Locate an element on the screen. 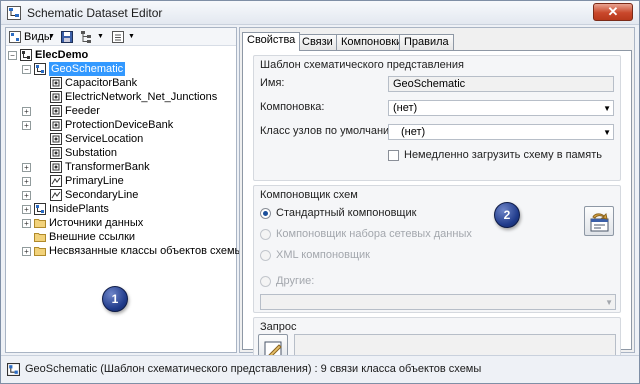 The height and width of the screenshot is (384, 640). callout-2: 2 is located at coordinates (507, 215).